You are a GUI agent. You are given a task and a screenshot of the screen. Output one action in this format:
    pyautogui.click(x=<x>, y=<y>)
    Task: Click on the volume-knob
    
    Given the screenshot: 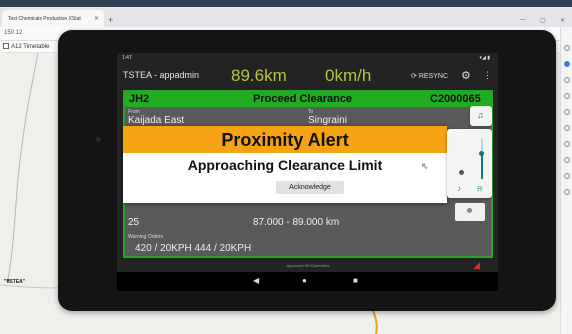 What is the action you would take?
    pyautogui.click(x=481, y=153)
    